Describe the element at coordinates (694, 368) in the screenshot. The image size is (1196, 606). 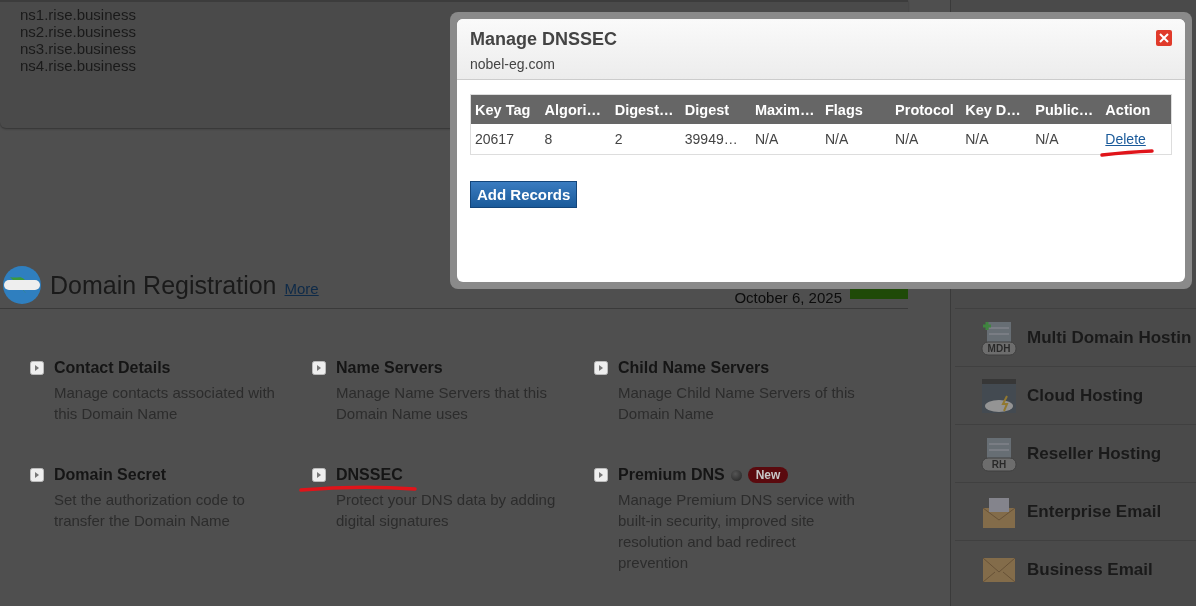
I see `option-link: Child Name Servers` at that location.